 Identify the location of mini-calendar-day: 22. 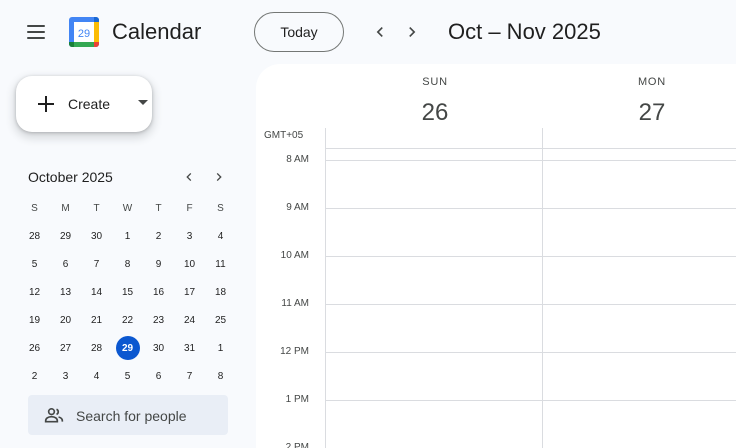
(127, 320).